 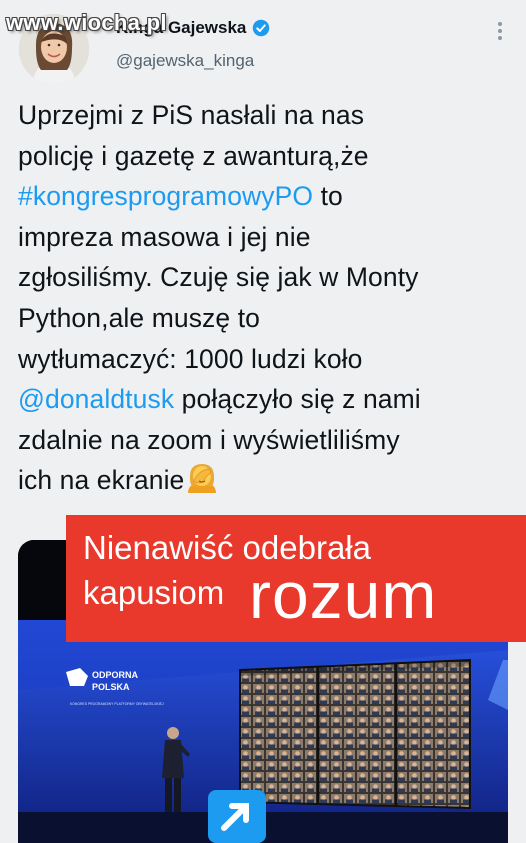 I want to click on tweet-line: zdalnie na zoom i wyświetliliśmy, so click(x=209, y=439).